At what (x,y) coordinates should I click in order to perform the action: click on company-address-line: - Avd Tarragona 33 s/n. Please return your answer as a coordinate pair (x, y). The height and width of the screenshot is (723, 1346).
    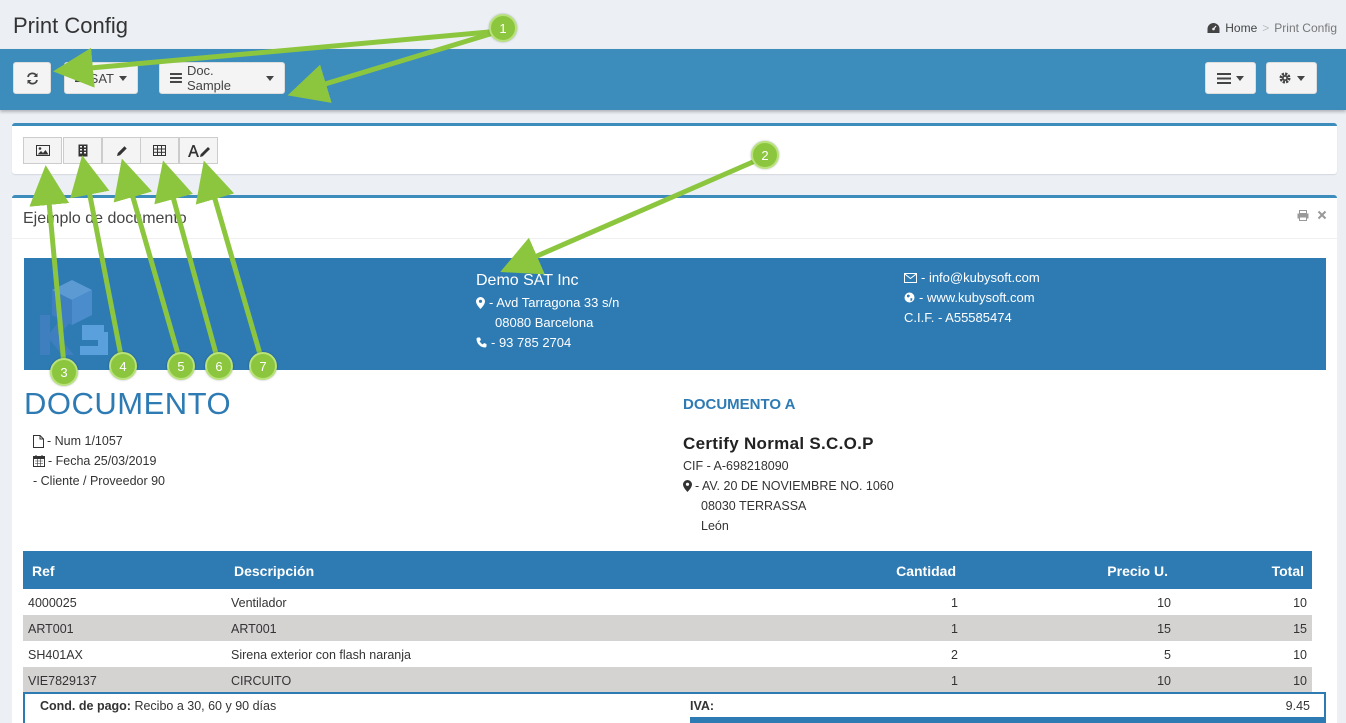
    Looking at the image, I should click on (547, 302).